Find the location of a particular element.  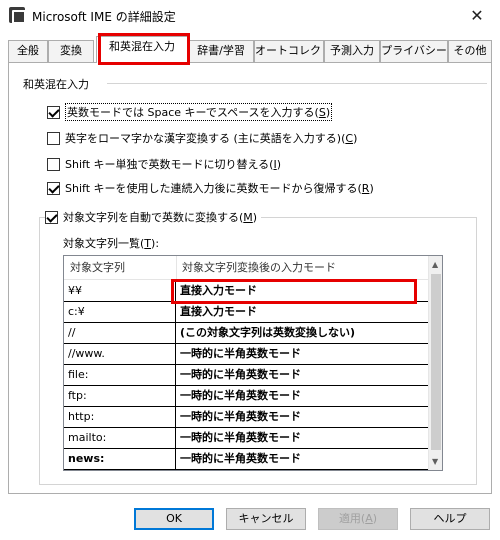

option-shift-switch: Shift キー単独で英数モードに切り替える(I) is located at coordinates (164, 164).